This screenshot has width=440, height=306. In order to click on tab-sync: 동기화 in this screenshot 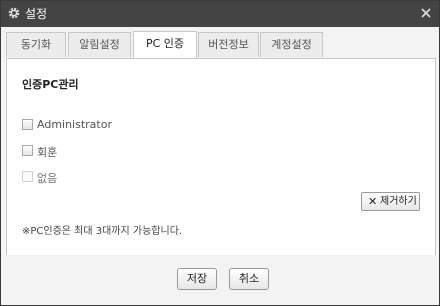, I will do `click(36, 44)`.